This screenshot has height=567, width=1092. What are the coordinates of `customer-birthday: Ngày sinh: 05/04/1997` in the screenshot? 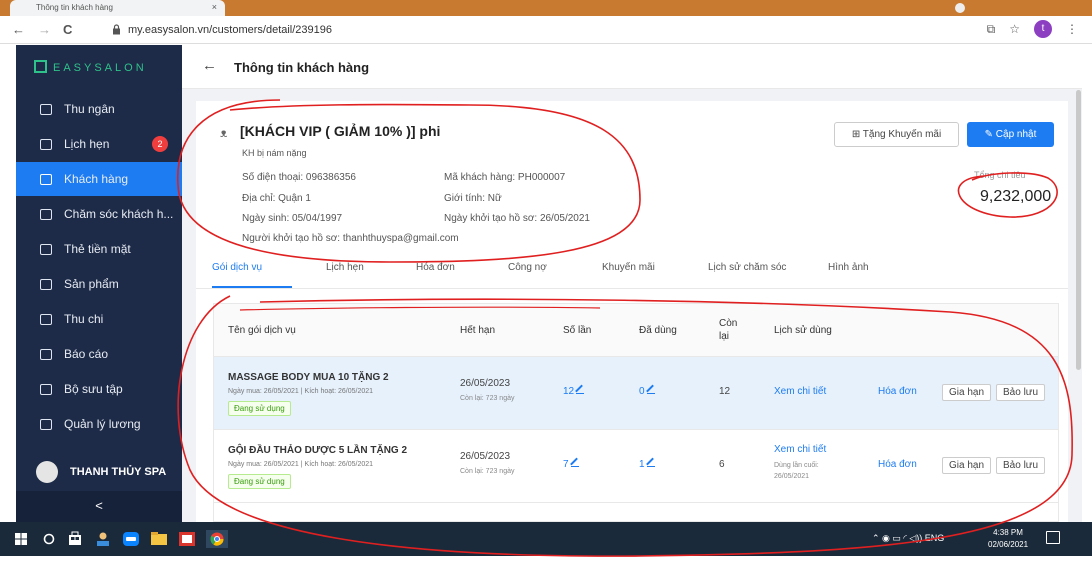 It's located at (292, 218).